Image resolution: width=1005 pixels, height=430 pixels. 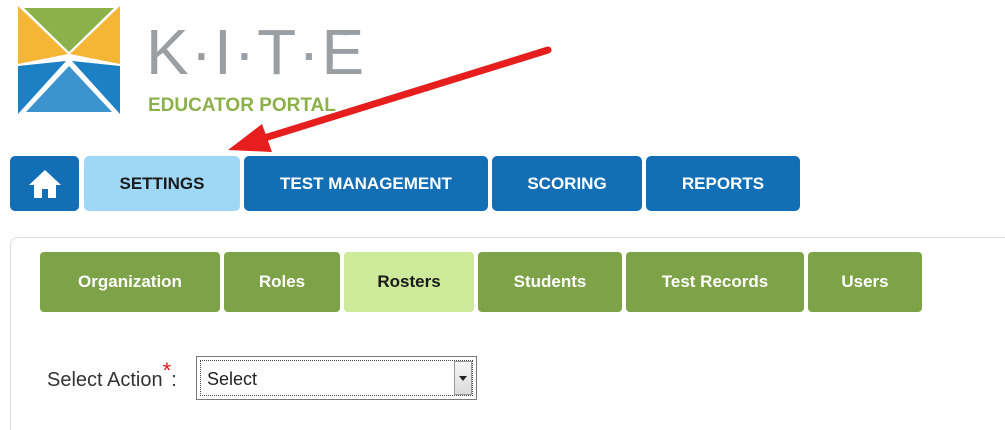 What do you see at coordinates (232, 379) in the screenshot?
I see `select-action-value: Select` at bounding box center [232, 379].